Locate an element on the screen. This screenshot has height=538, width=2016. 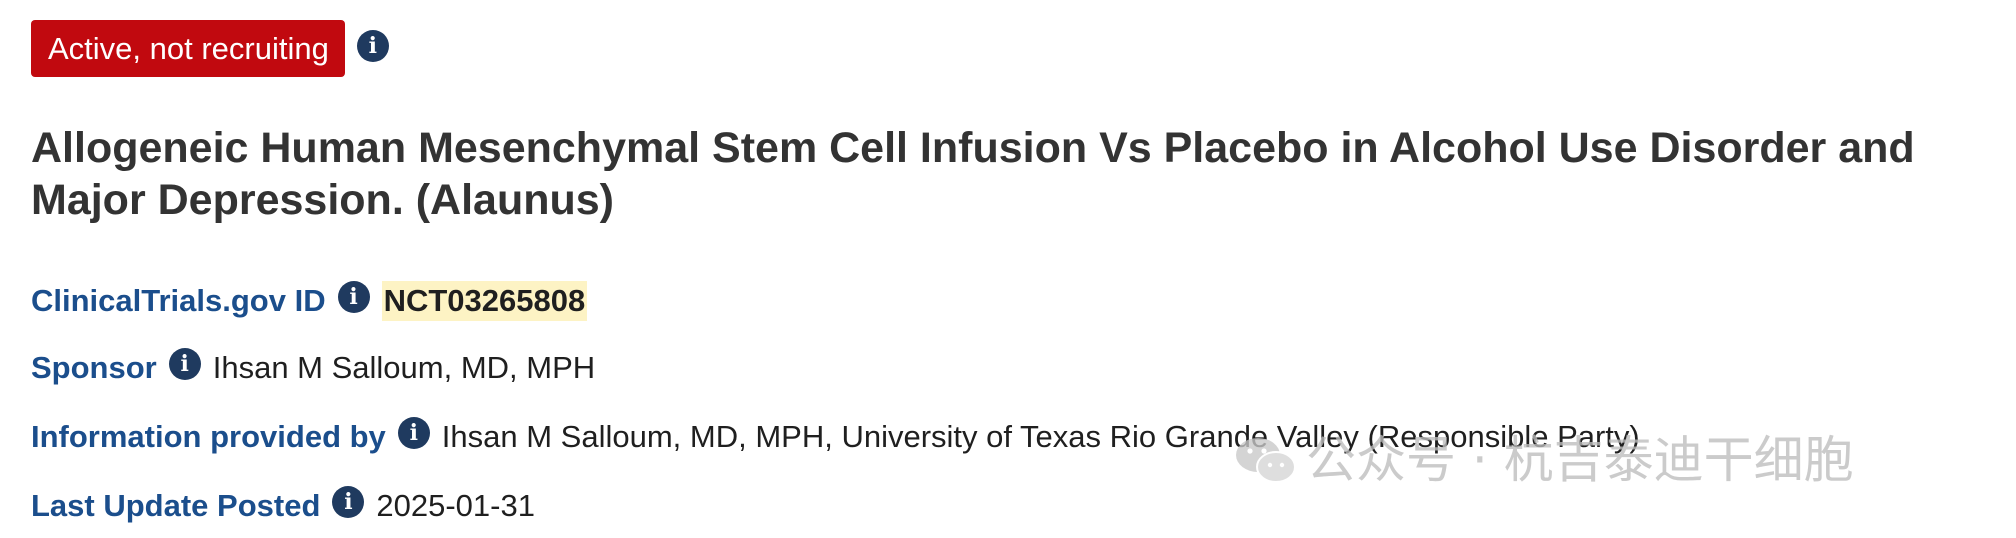
last-update-row: Last Update Posted i 2025-01-31 is located at coordinates (283, 505).